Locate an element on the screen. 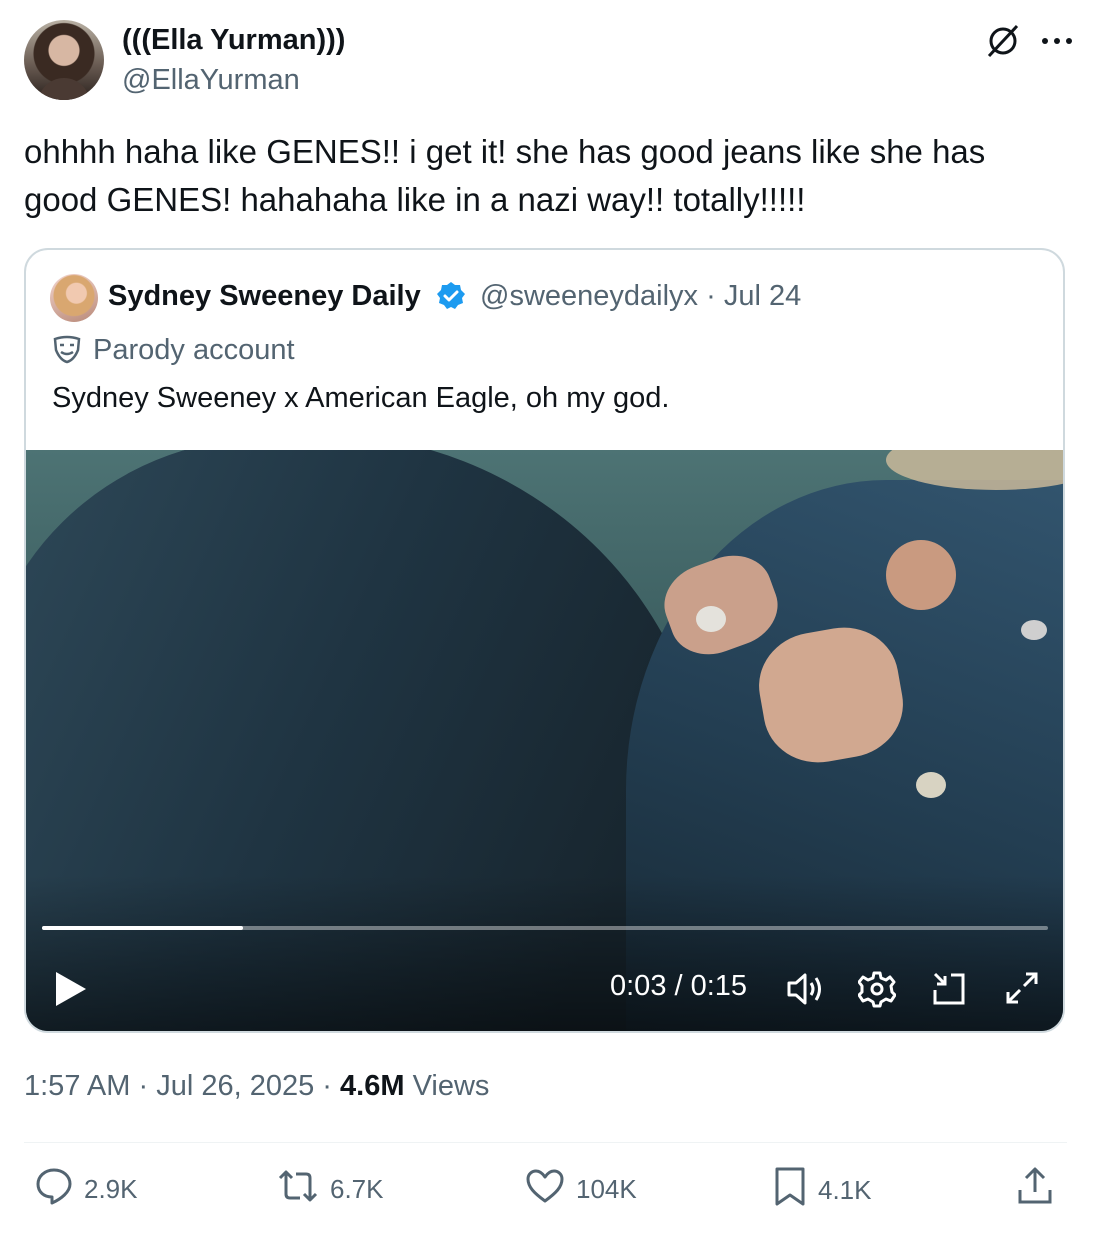  parody-mask-icon is located at coordinates (67, 351).